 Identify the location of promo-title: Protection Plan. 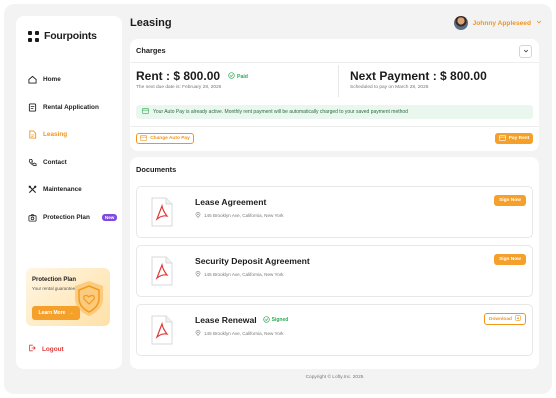
(54, 280).